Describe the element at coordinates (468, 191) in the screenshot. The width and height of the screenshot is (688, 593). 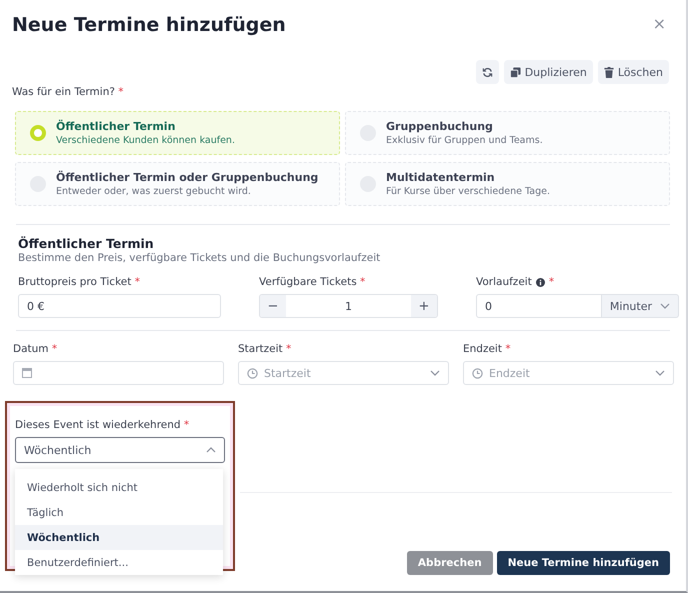
I see `option-description: Für Kurse über verschiedene Tage.` at that location.